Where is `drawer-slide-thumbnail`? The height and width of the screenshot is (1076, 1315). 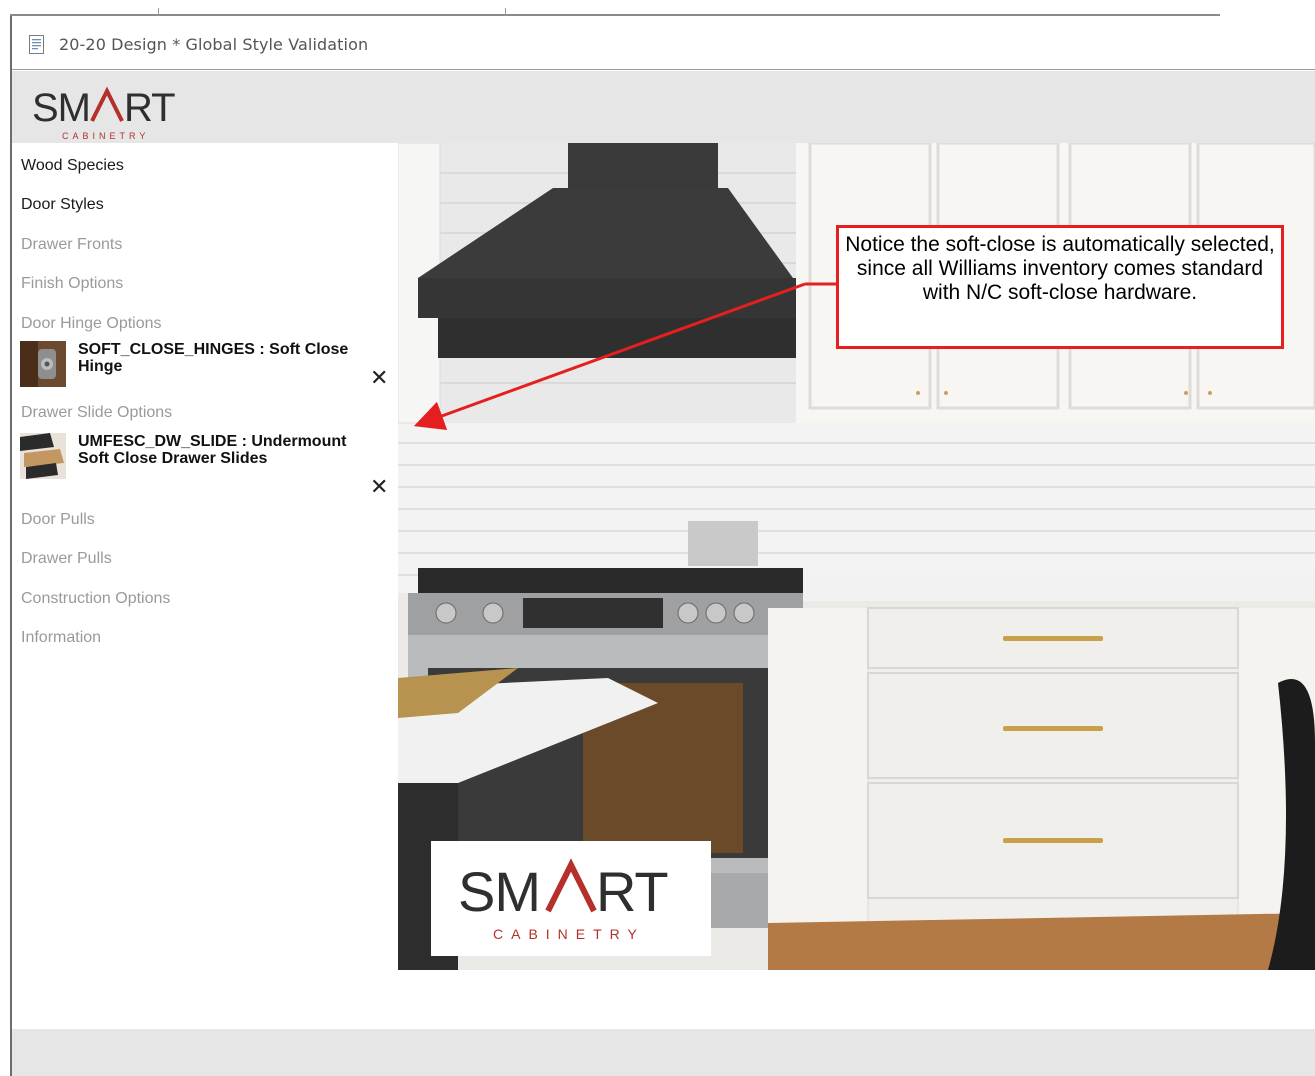 drawer-slide-thumbnail is located at coordinates (43, 456).